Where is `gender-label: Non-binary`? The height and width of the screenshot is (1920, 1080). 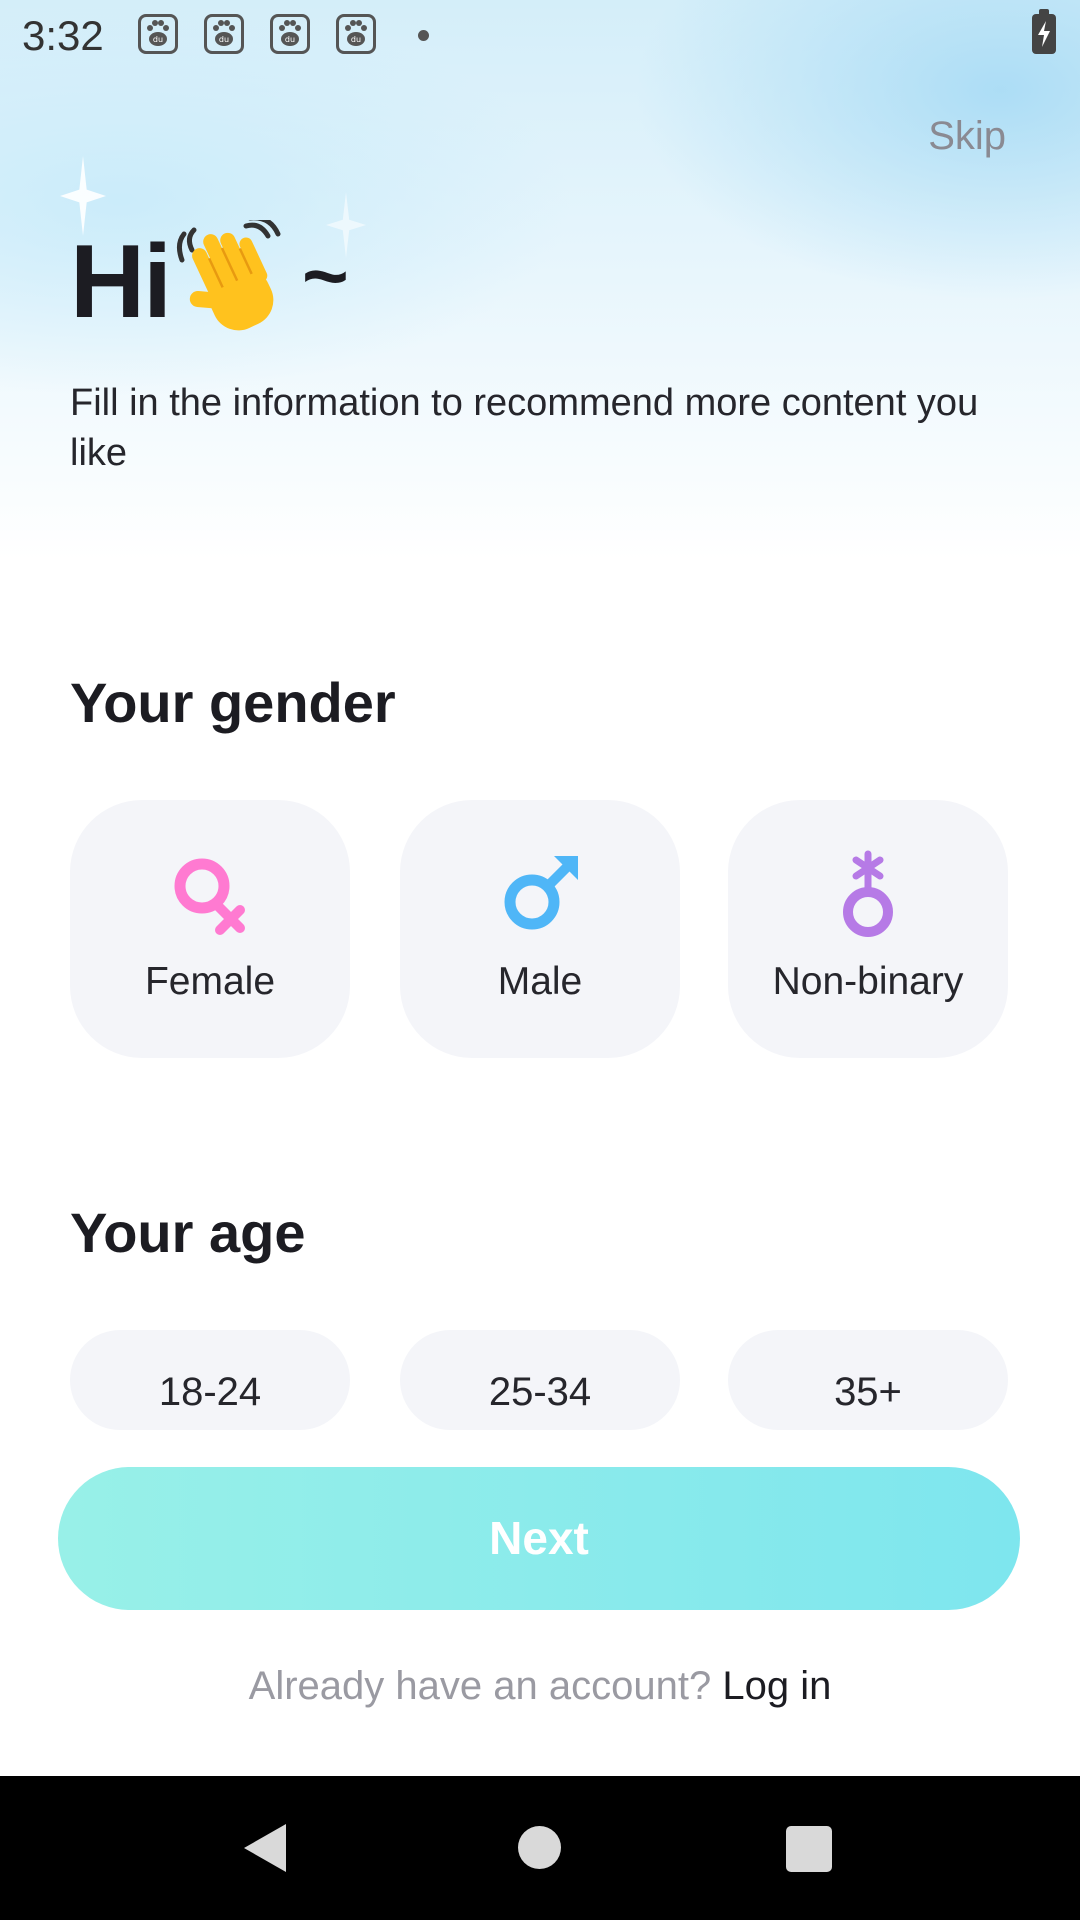 gender-label: Non-binary is located at coordinates (868, 981).